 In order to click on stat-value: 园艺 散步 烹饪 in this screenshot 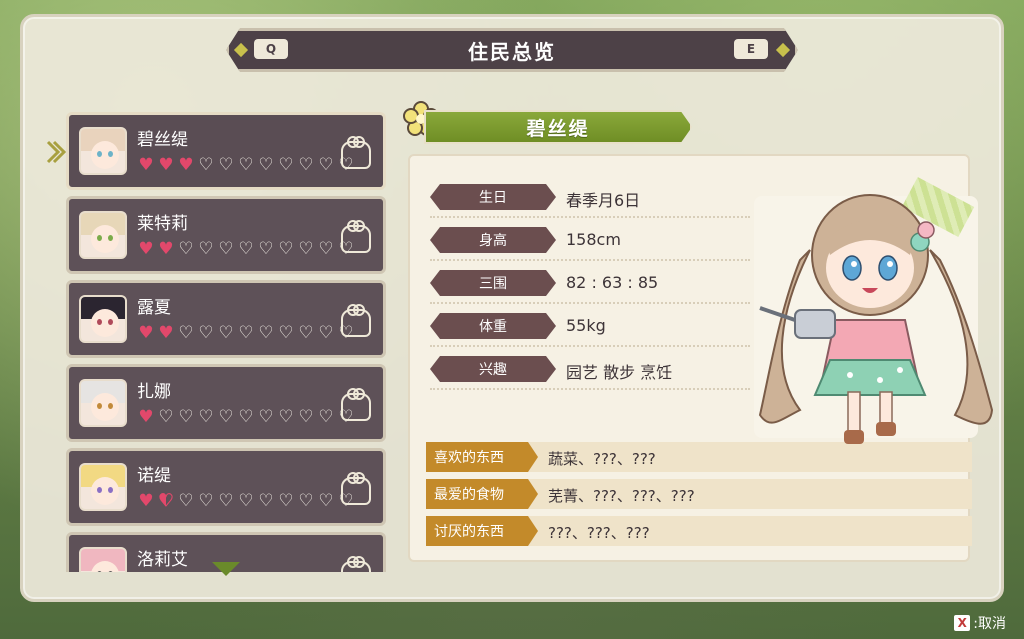, I will do `click(619, 372)`.